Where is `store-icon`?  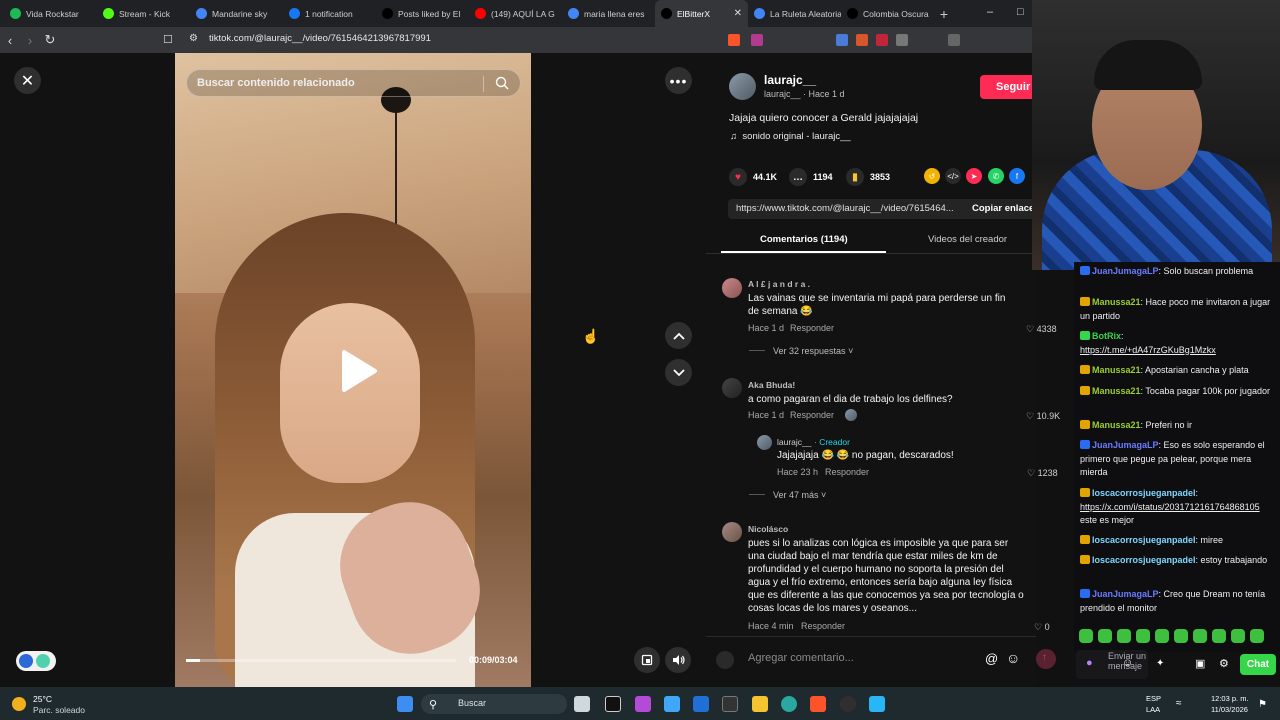 store-icon is located at coordinates (701, 704).